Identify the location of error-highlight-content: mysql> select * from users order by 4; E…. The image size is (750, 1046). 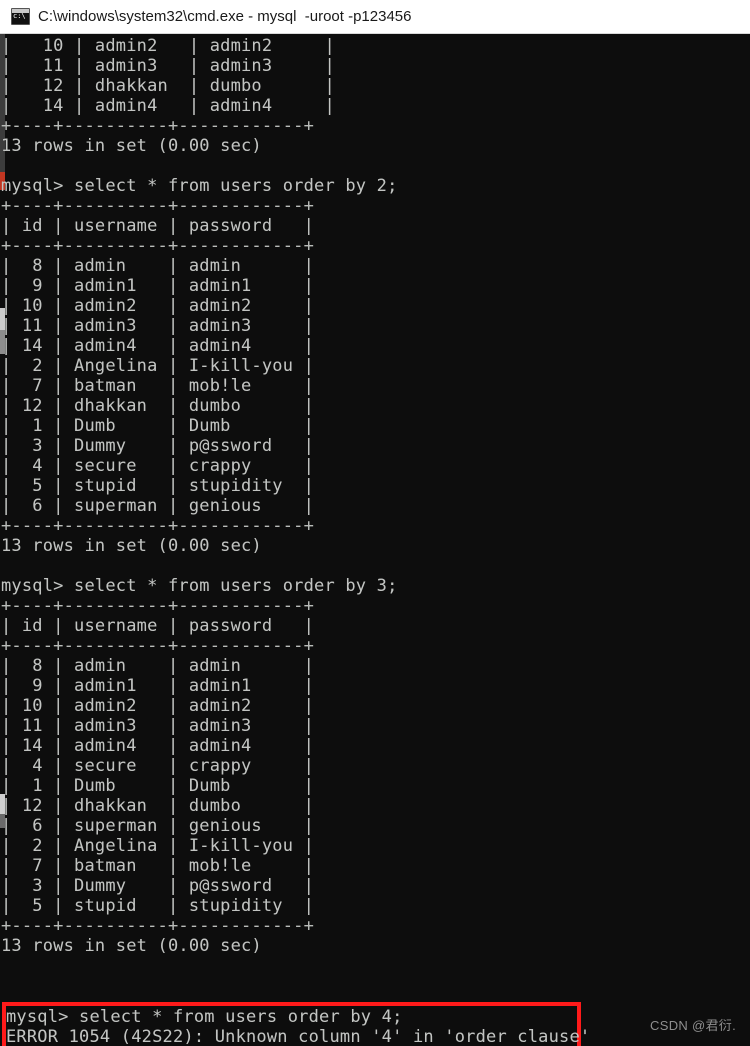
(296, 1024).